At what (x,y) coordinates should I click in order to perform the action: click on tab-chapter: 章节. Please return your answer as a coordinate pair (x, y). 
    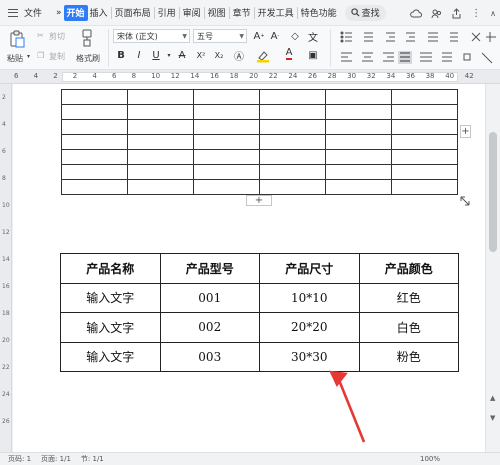
    Looking at the image, I should click on (242, 13).